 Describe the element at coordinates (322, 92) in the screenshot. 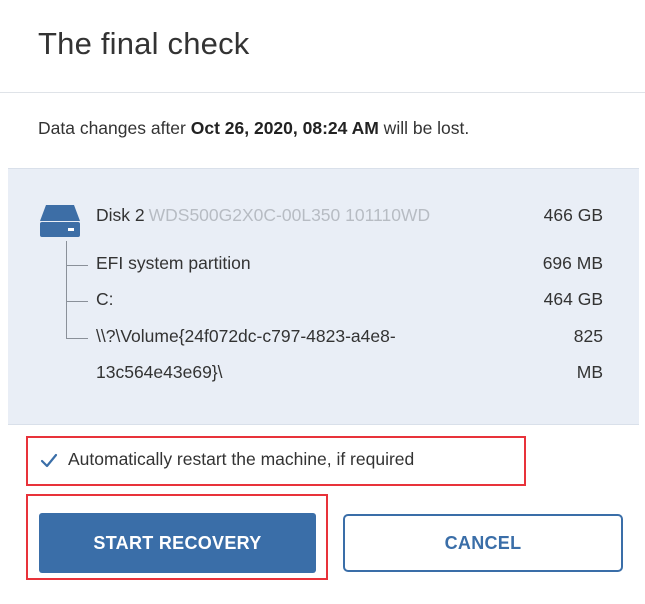

I see `title-divider` at that location.